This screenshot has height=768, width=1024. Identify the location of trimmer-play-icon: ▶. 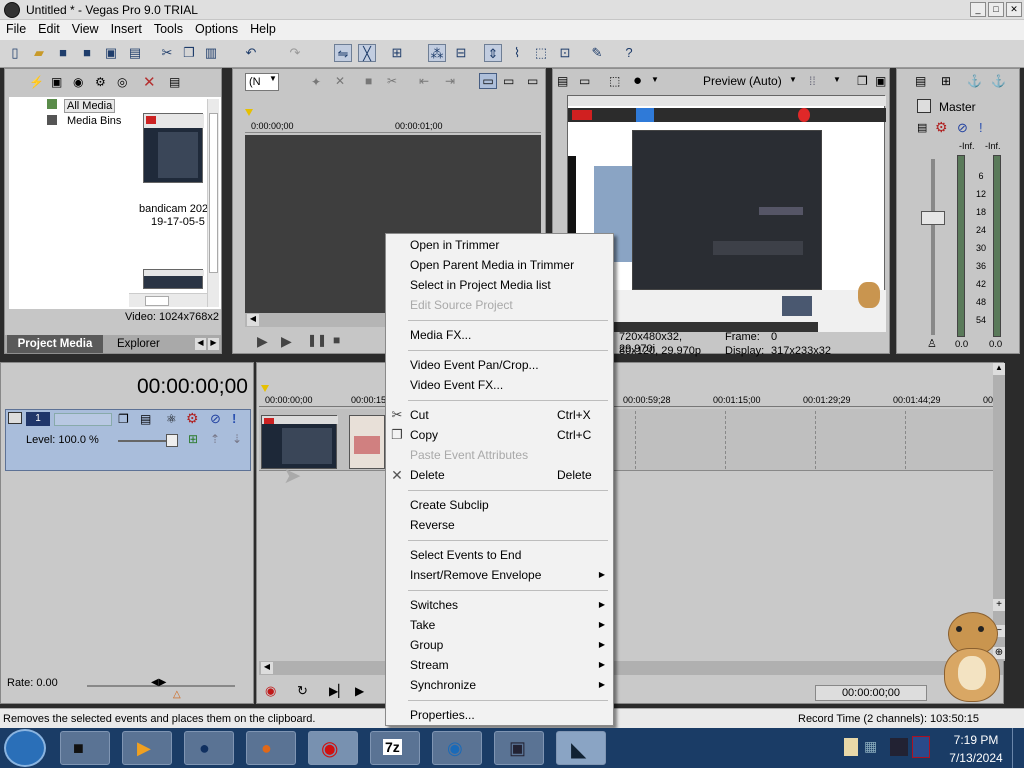
(286, 341).